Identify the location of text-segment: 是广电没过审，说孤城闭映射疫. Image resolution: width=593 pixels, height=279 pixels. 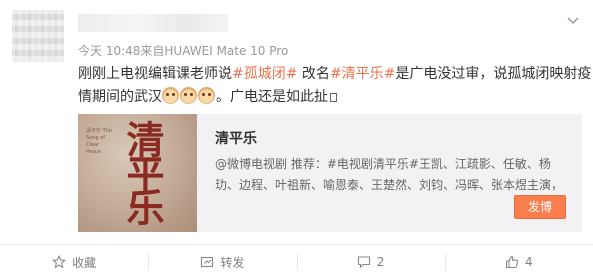
(493, 74).